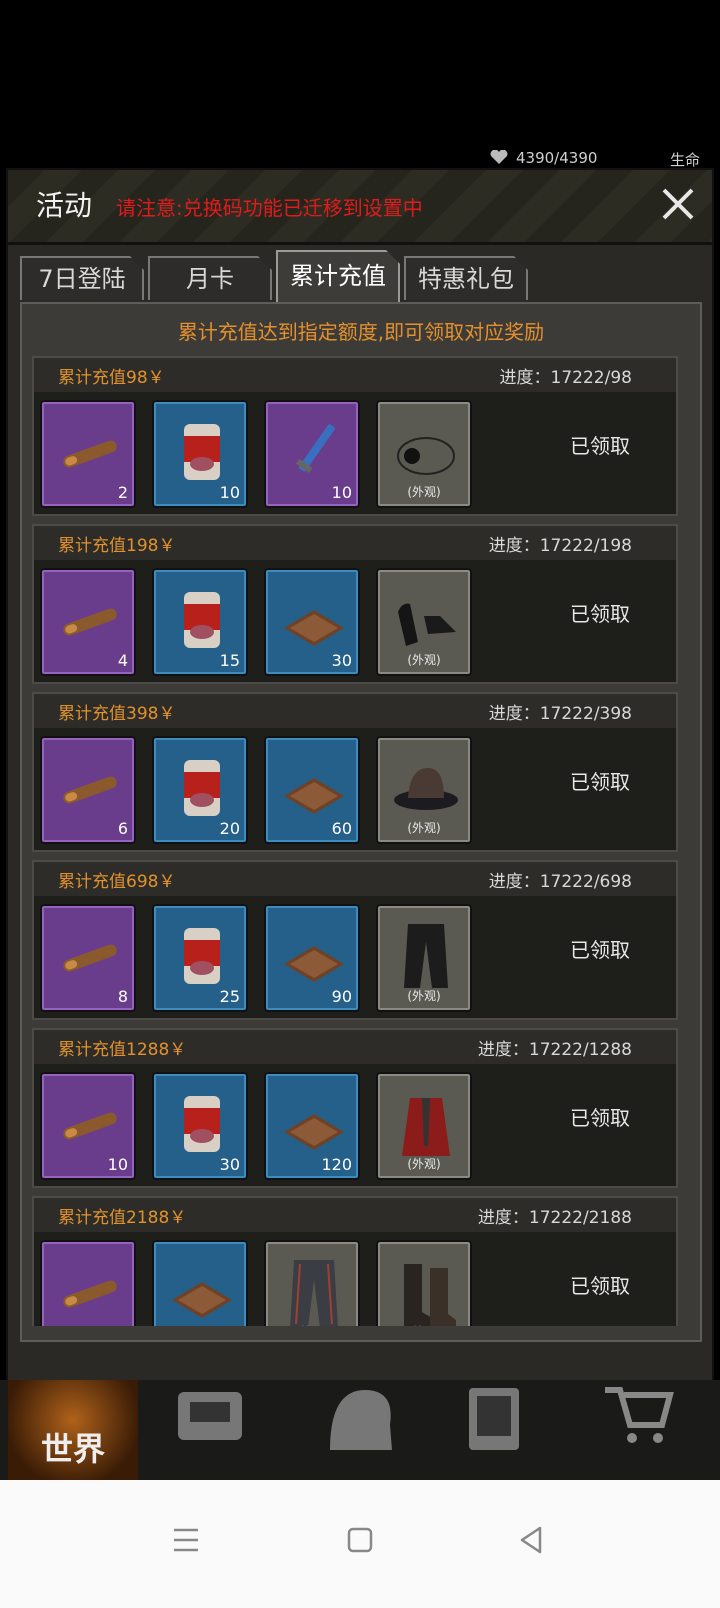 The height and width of the screenshot is (1608, 720). I want to click on heart-icon, so click(499, 157).